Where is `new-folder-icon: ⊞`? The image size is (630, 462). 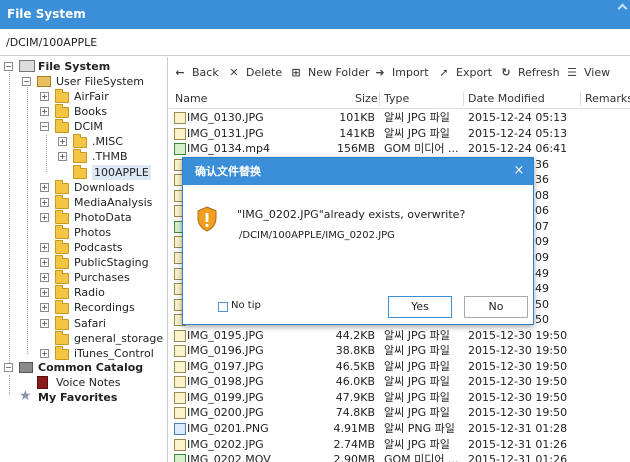 new-folder-icon: ⊞ is located at coordinates (296, 72).